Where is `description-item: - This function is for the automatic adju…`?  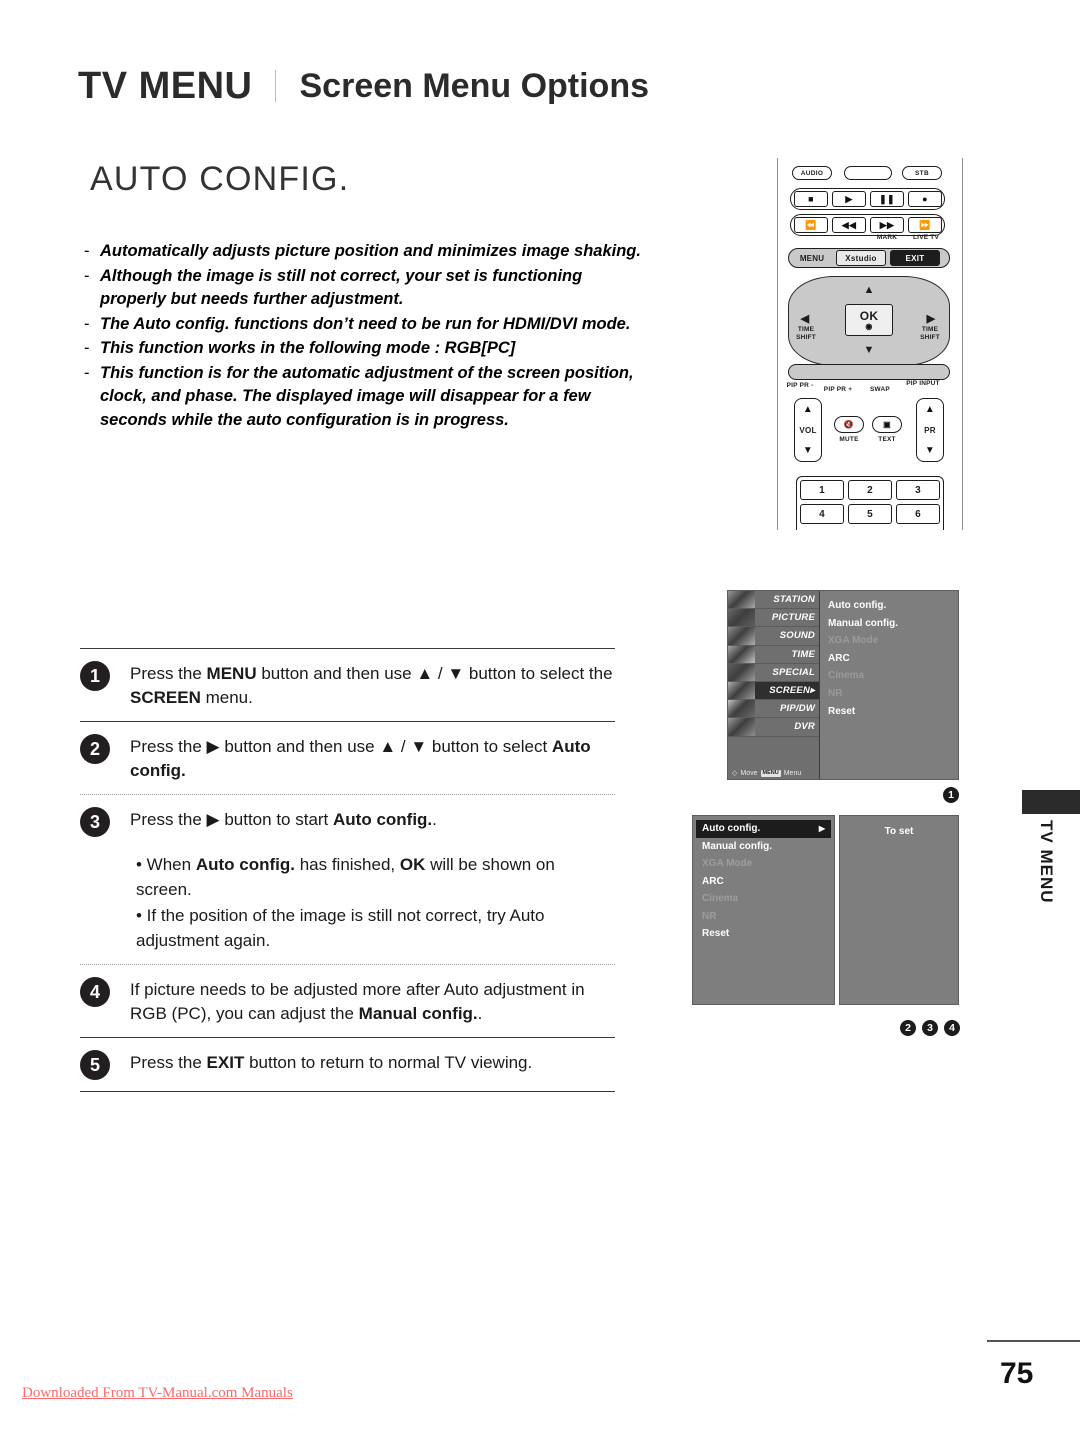 description-item: - This function is for the automatic adju… is located at coordinates (364, 397).